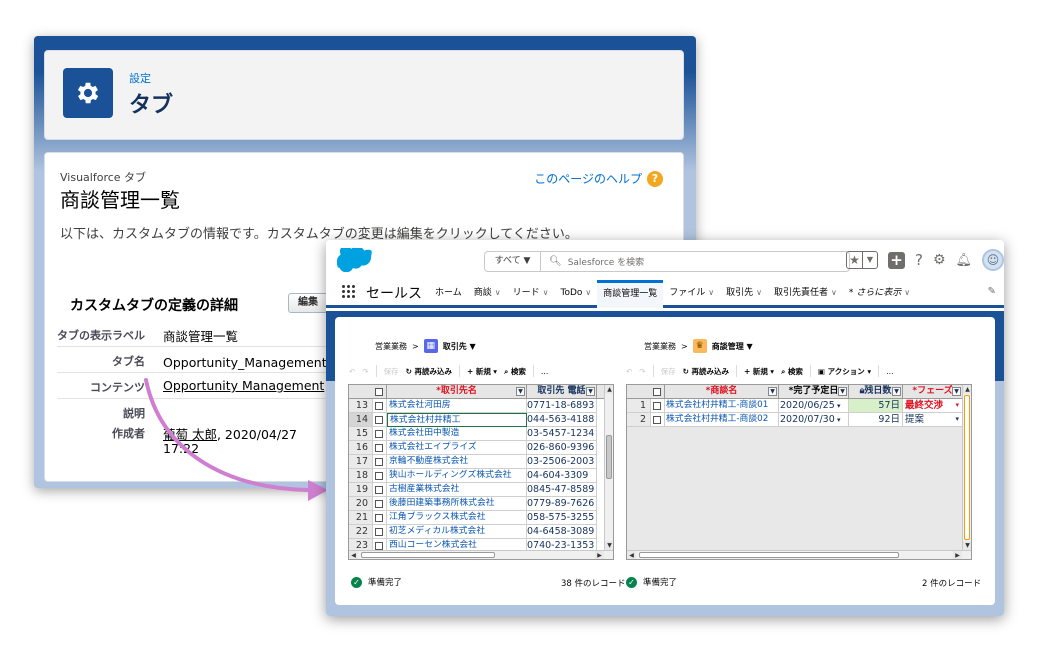 This screenshot has height=652, width=1041. Describe the element at coordinates (457, 392) in the screenshot. I see `col-header-name: *取引先名 ▼` at that location.